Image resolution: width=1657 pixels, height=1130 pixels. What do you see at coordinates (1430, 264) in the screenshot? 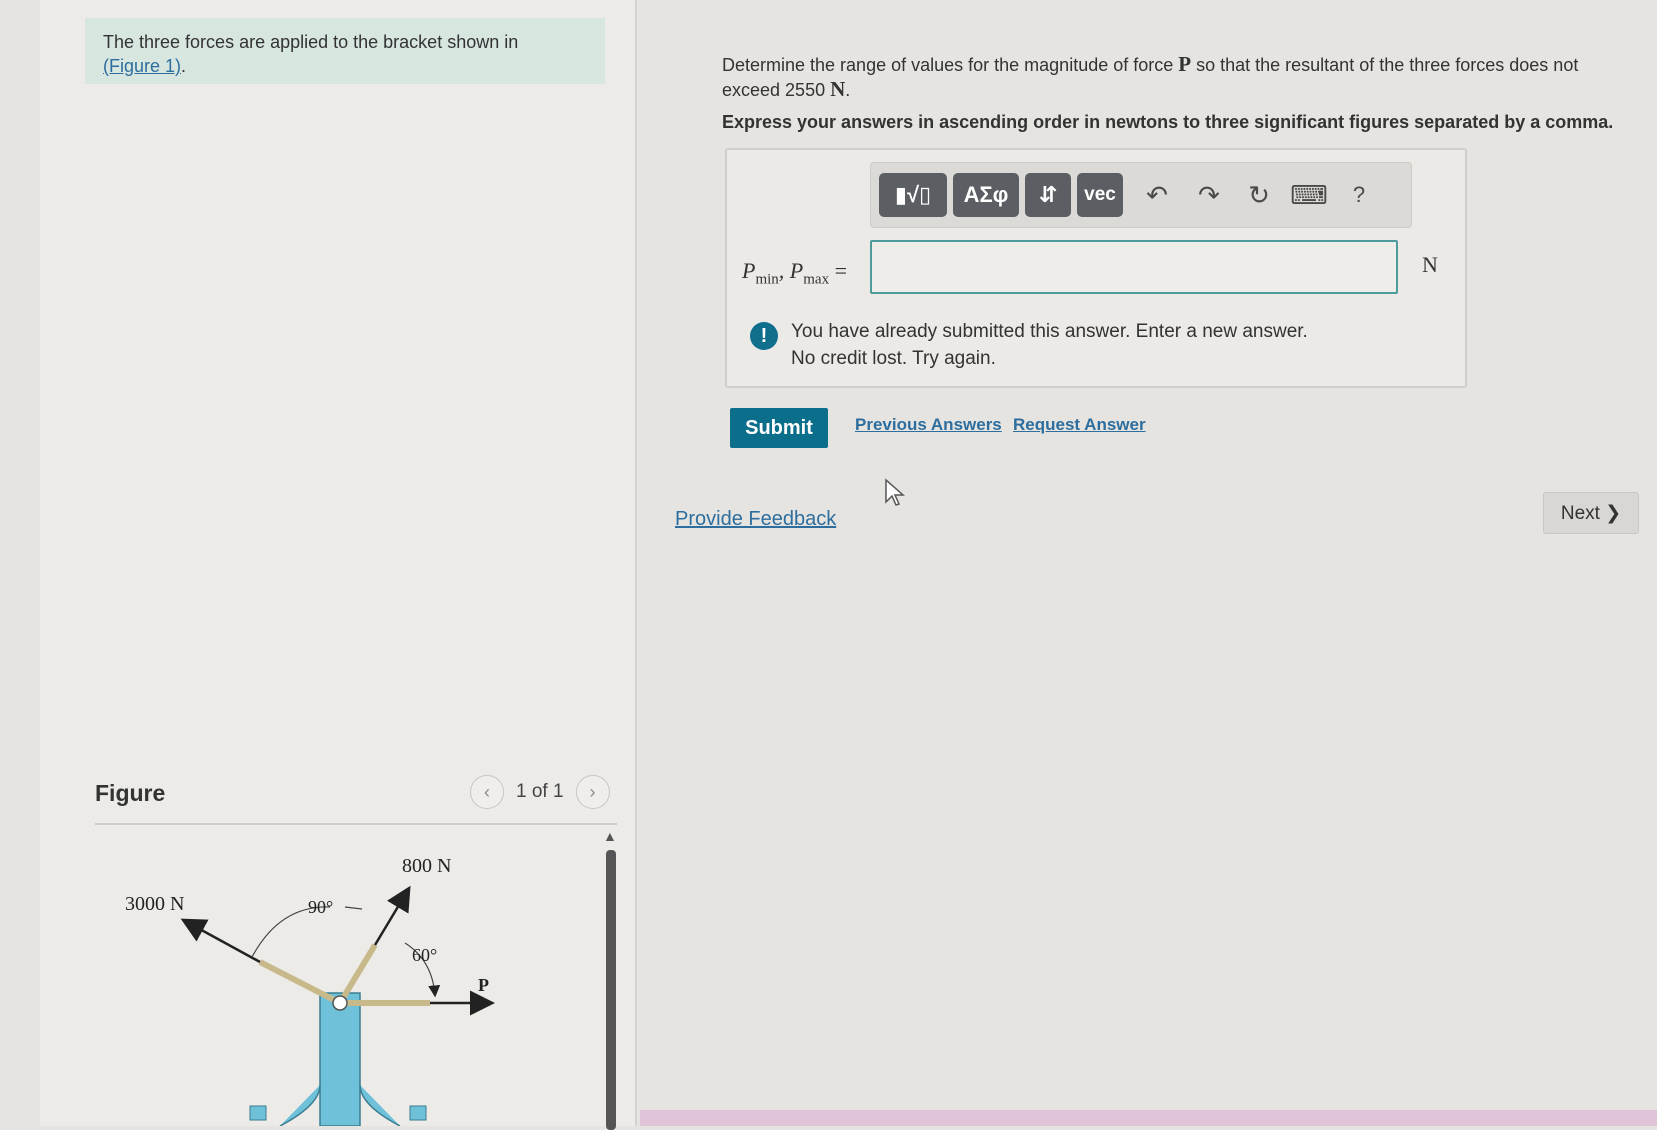
I see `answer-unit: N` at bounding box center [1430, 264].